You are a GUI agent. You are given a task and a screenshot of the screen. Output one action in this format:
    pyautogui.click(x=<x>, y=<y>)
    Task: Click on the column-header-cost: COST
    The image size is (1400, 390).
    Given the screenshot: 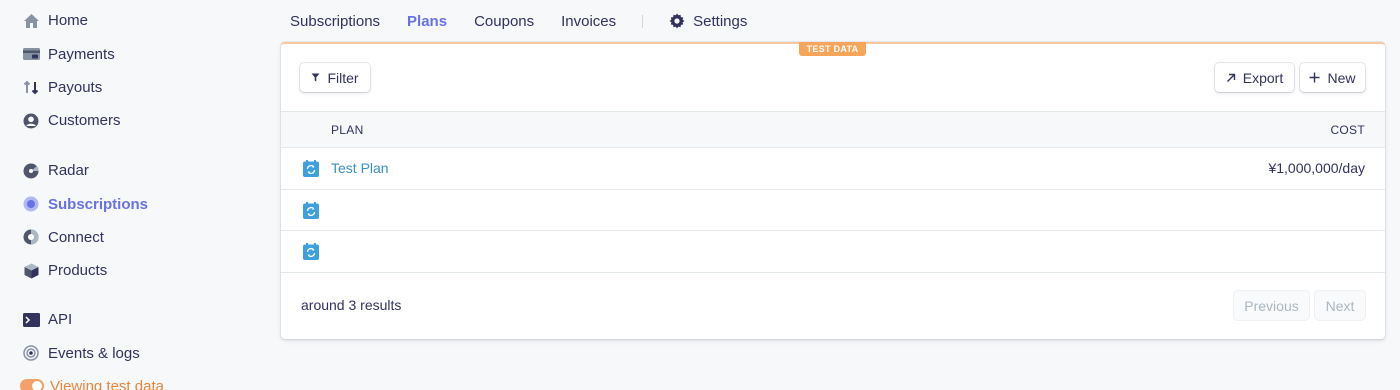 What is the action you would take?
    pyautogui.click(x=1347, y=130)
    